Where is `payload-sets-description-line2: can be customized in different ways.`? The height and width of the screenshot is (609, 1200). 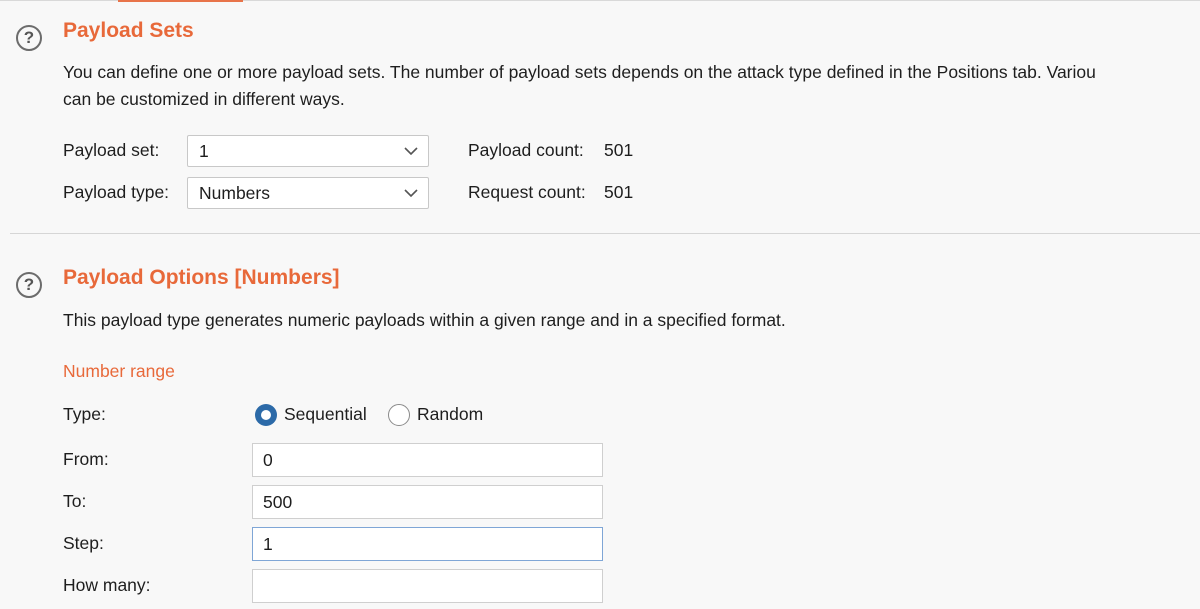
payload-sets-description-line2: can be customized in different ways. is located at coordinates (204, 99).